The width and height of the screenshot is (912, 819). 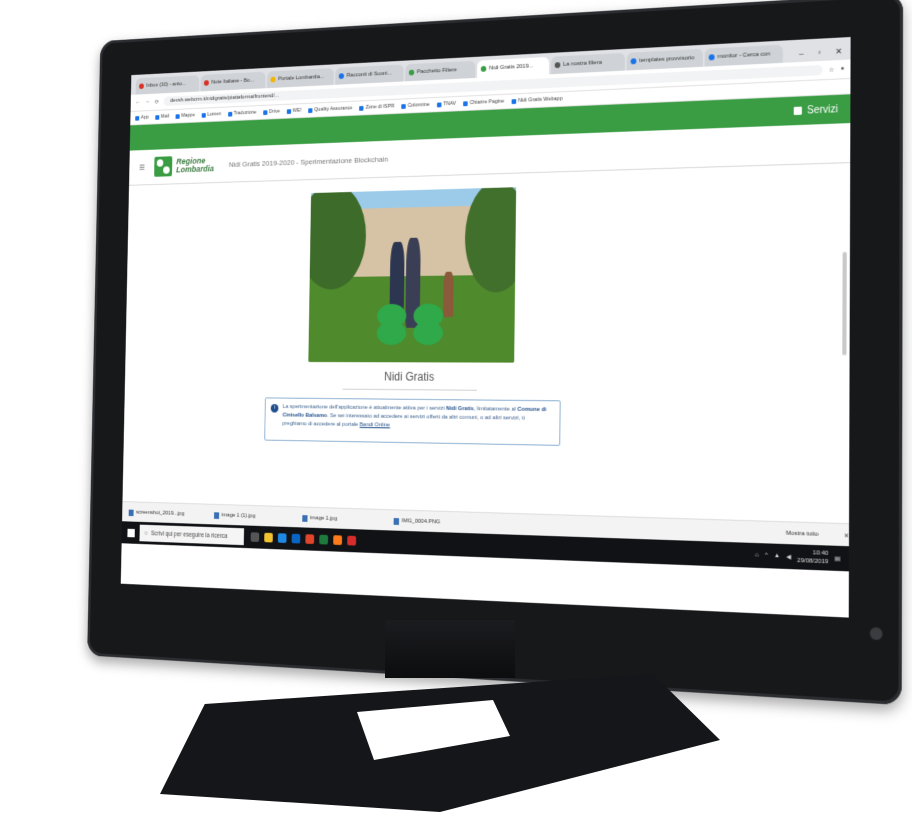 I want to click on bookmark-label: Nidi Gratis Webapp, so click(x=540, y=100).